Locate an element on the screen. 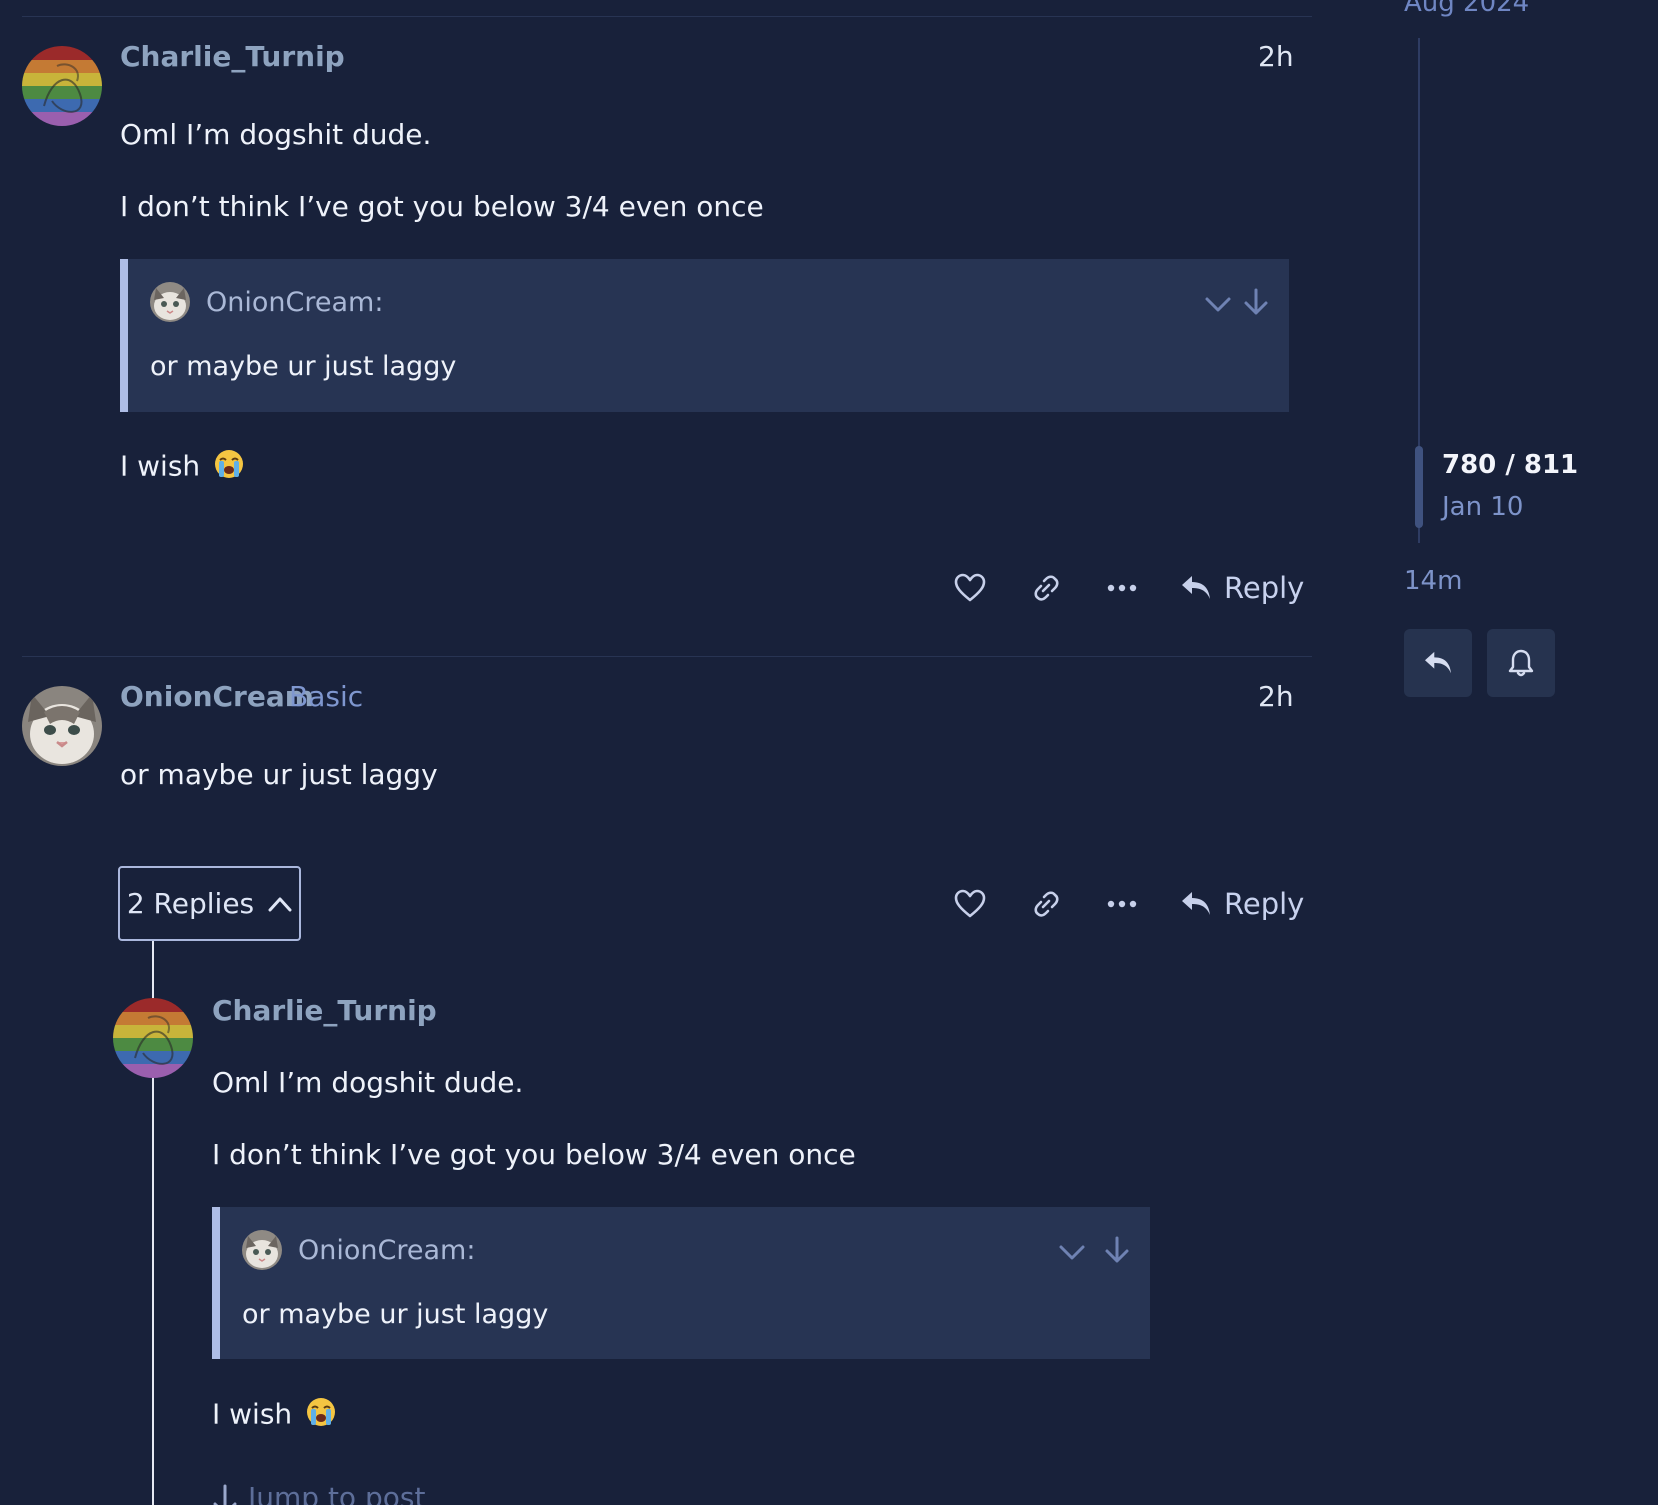 The image size is (1658, 1505). post-paragraph: or maybe ur just laggy is located at coordinates (279, 774).